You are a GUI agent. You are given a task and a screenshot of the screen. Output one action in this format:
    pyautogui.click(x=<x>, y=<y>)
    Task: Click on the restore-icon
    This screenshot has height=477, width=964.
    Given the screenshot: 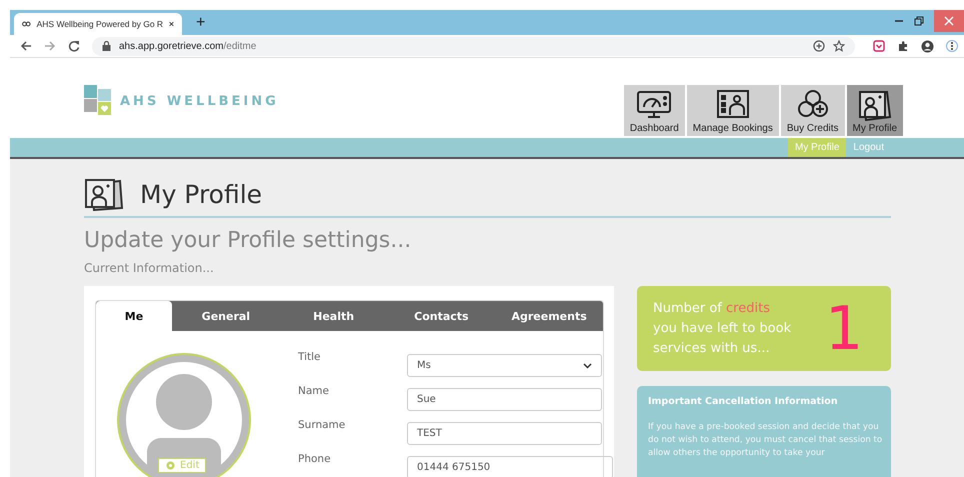 What is the action you would take?
    pyautogui.click(x=919, y=21)
    